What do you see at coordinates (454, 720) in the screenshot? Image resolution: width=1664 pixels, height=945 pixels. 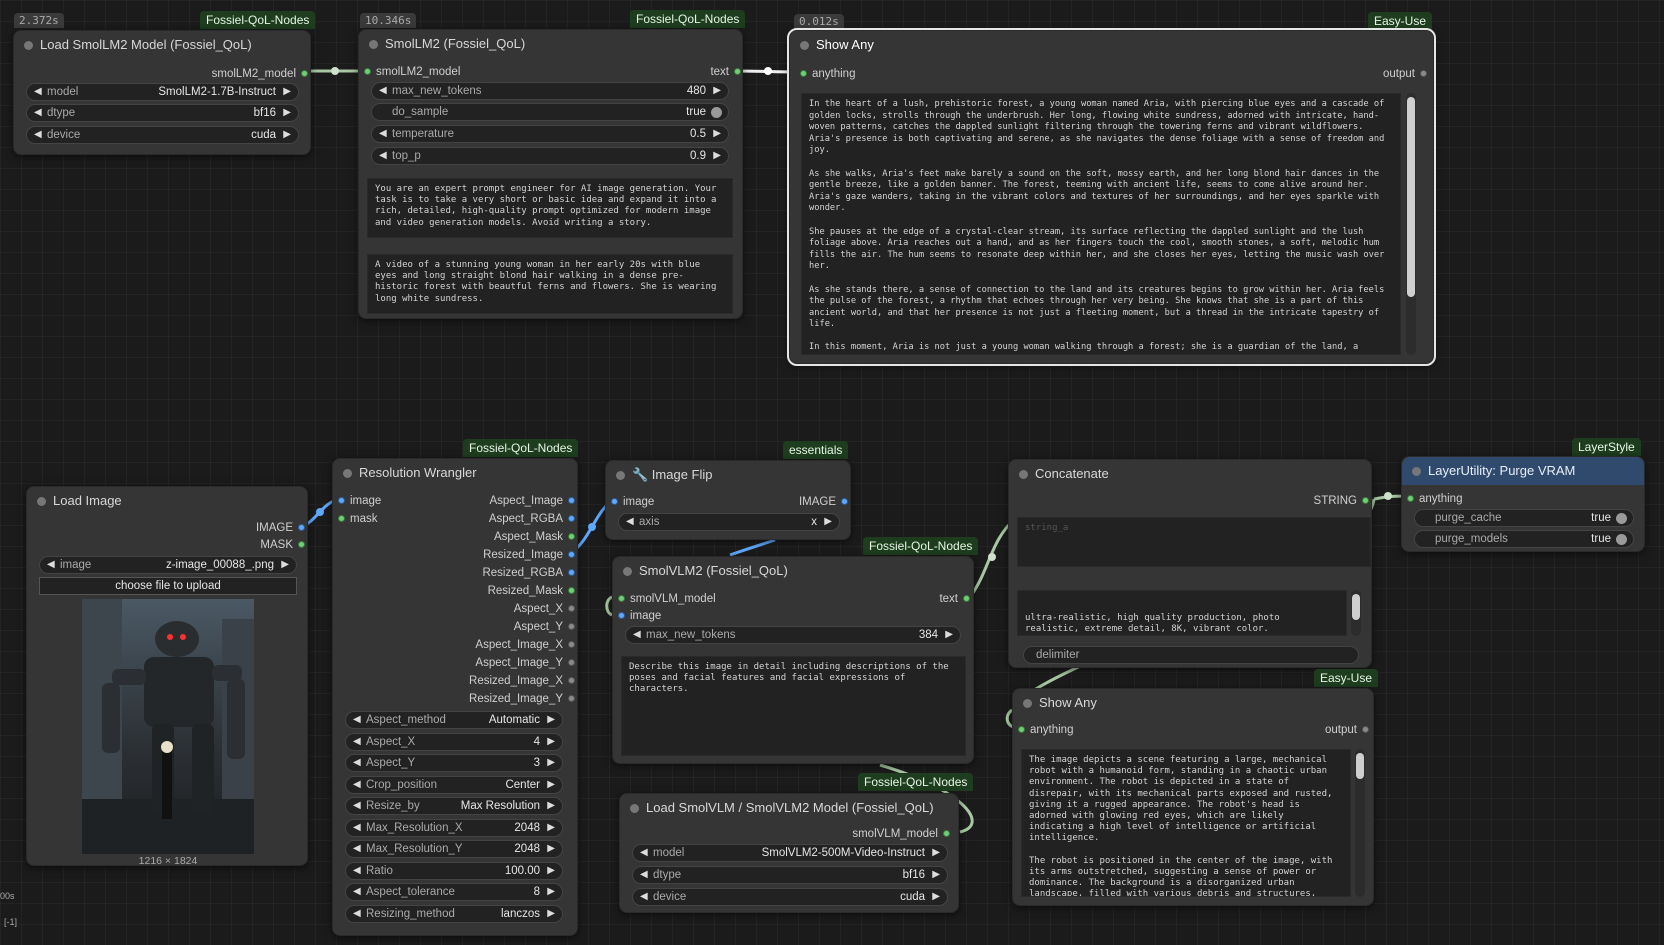 I see `widget-aspect-method: ◀ Aspect_method Automatic ▶` at bounding box center [454, 720].